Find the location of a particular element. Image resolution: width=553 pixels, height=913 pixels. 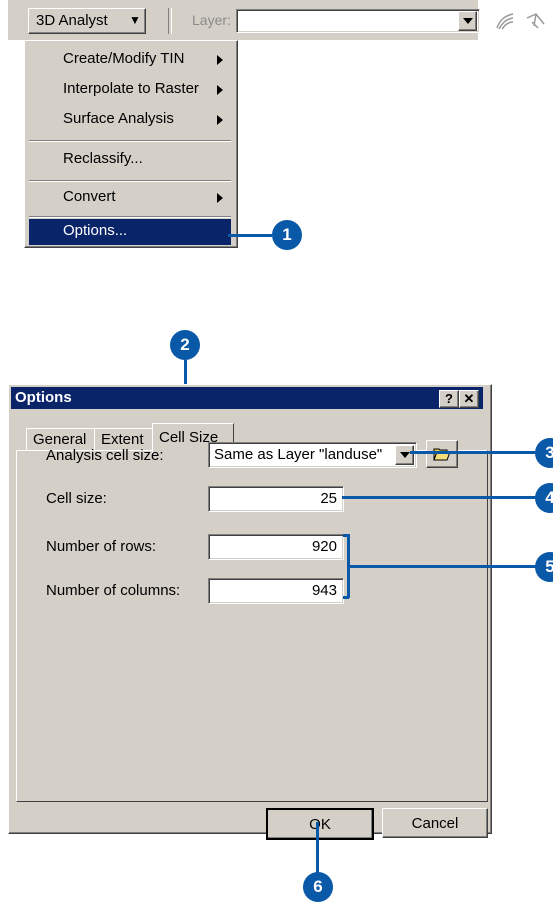

toolbar-separator is located at coordinates (170, 21).